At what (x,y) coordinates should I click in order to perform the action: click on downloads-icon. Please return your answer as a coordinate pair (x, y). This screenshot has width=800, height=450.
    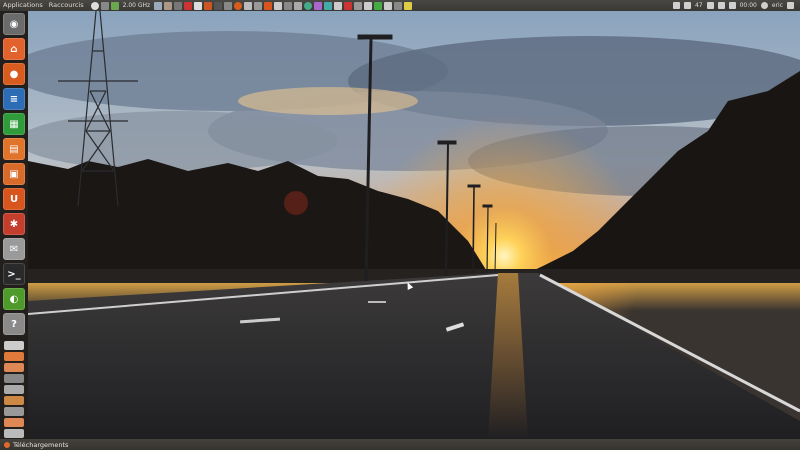
    Looking at the image, I should click on (7, 444).